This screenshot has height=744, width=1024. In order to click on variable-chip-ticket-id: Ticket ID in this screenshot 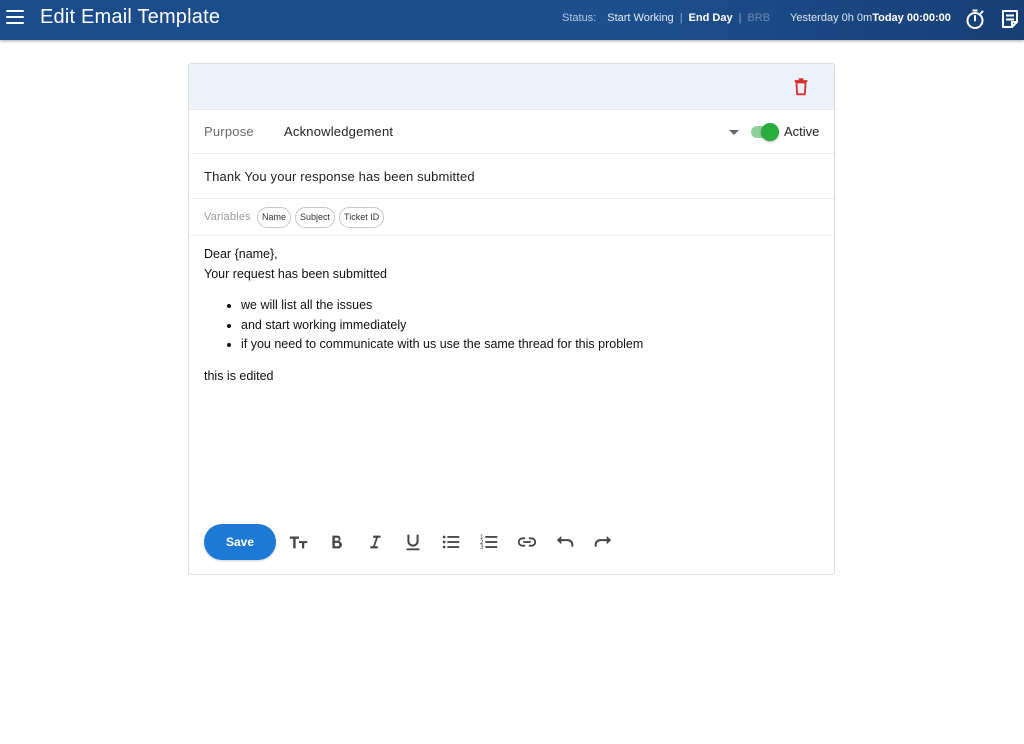, I will do `click(362, 217)`.